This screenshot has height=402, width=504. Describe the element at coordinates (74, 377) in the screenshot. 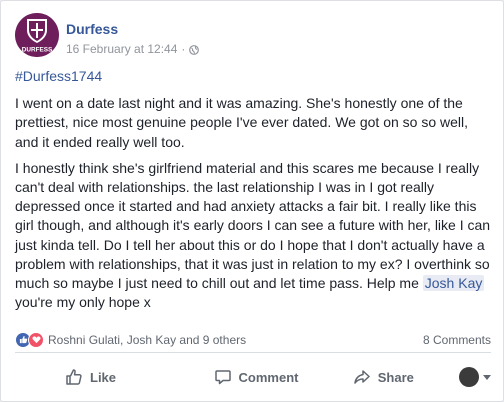

I see `thumbs-up-icon` at that location.